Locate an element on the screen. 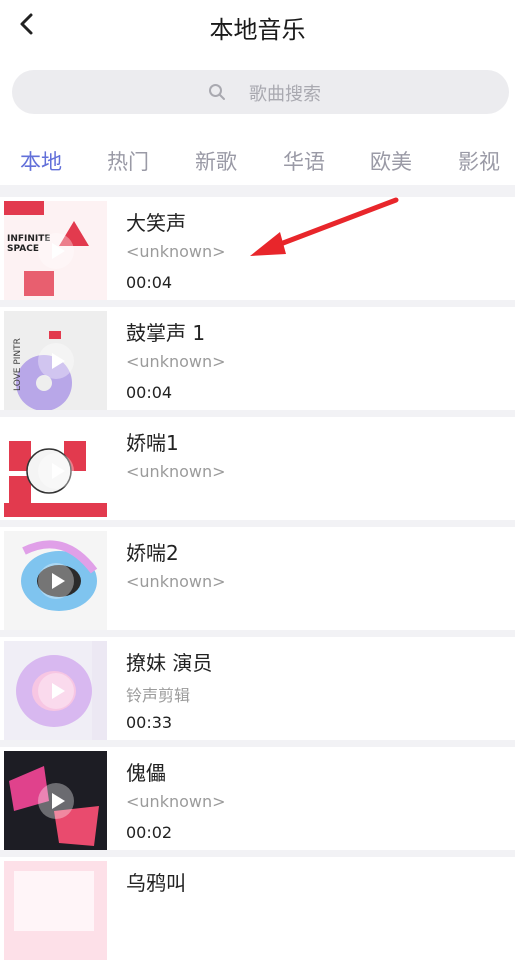  search-placeholder: 歌曲搜索 is located at coordinates (285, 94).